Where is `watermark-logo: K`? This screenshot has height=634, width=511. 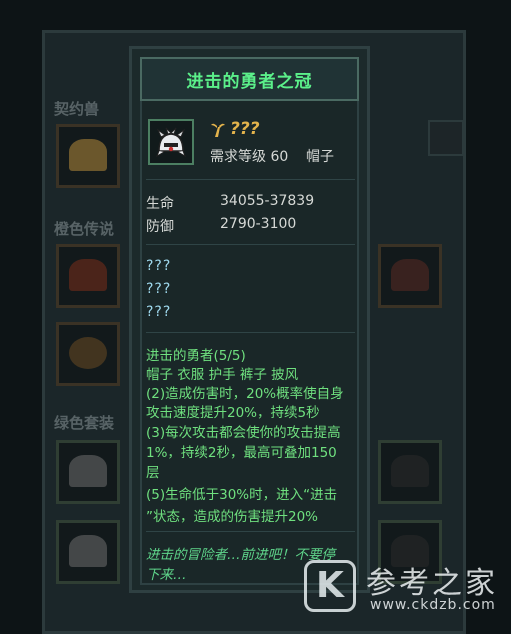
watermark-logo: K is located at coordinates (330, 586).